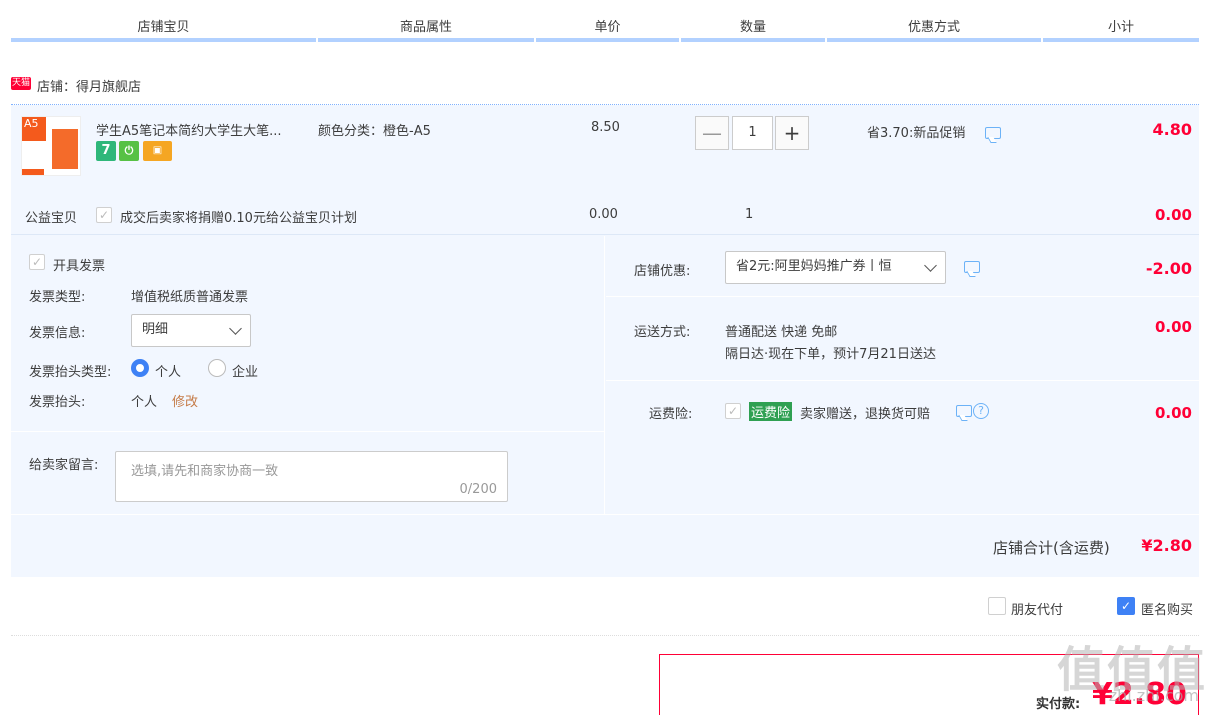  What do you see at coordinates (374, 131) in the screenshot?
I see `product-attr: 颜色分类：橙色-A5` at bounding box center [374, 131].